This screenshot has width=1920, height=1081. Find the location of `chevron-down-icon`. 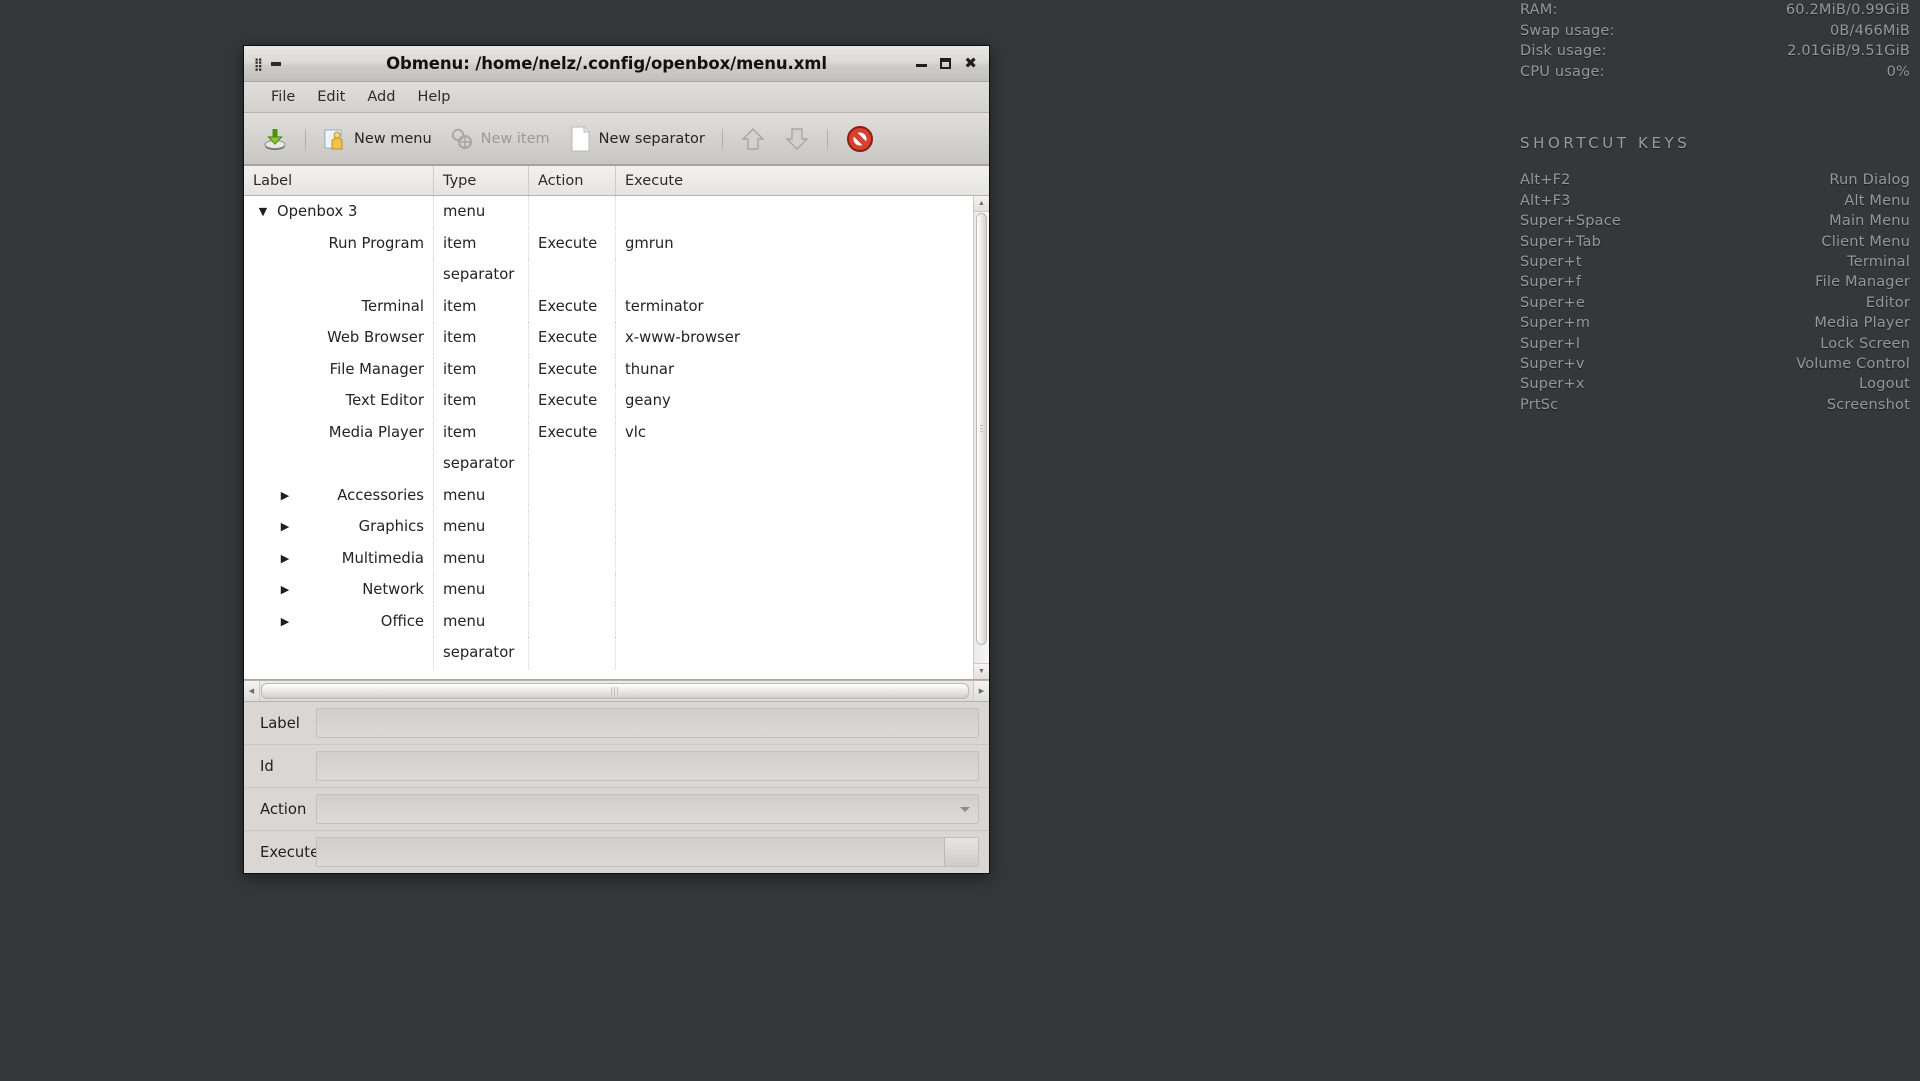

chevron-down-icon is located at coordinates (965, 809).